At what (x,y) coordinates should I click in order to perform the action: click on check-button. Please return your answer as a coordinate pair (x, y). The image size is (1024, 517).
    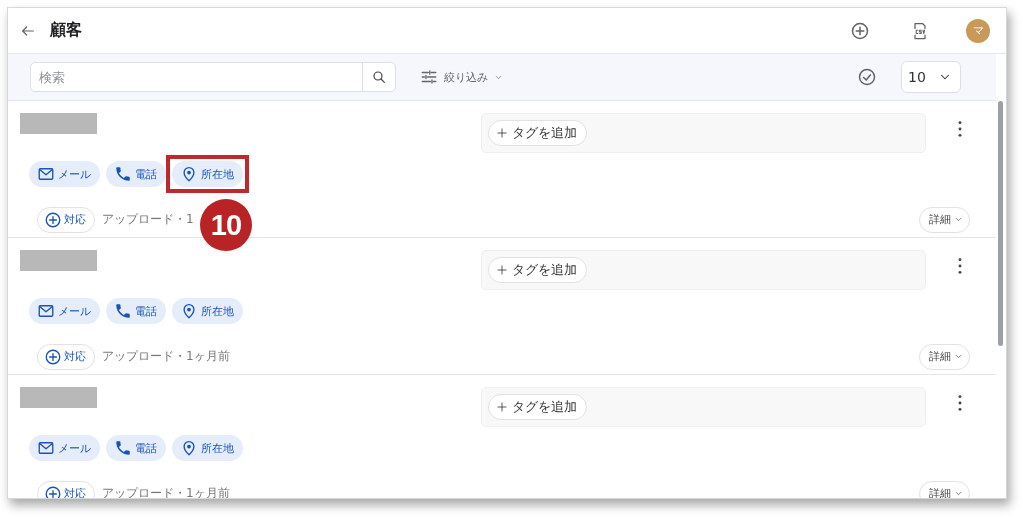
    Looking at the image, I should click on (867, 77).